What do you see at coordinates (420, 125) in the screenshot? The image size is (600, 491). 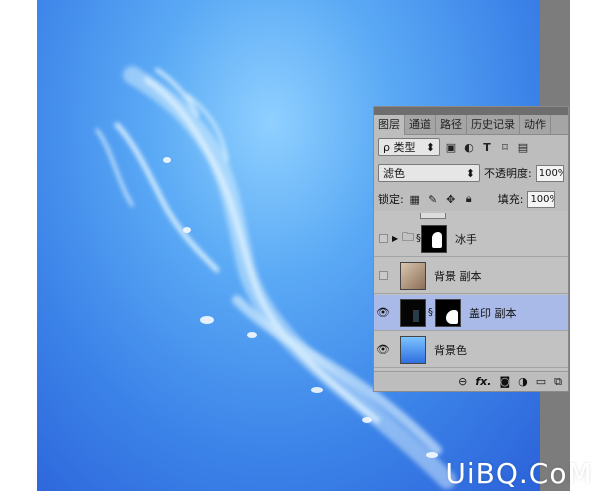 I see `tab-channels: 通道` at bounding box center [420, 125].